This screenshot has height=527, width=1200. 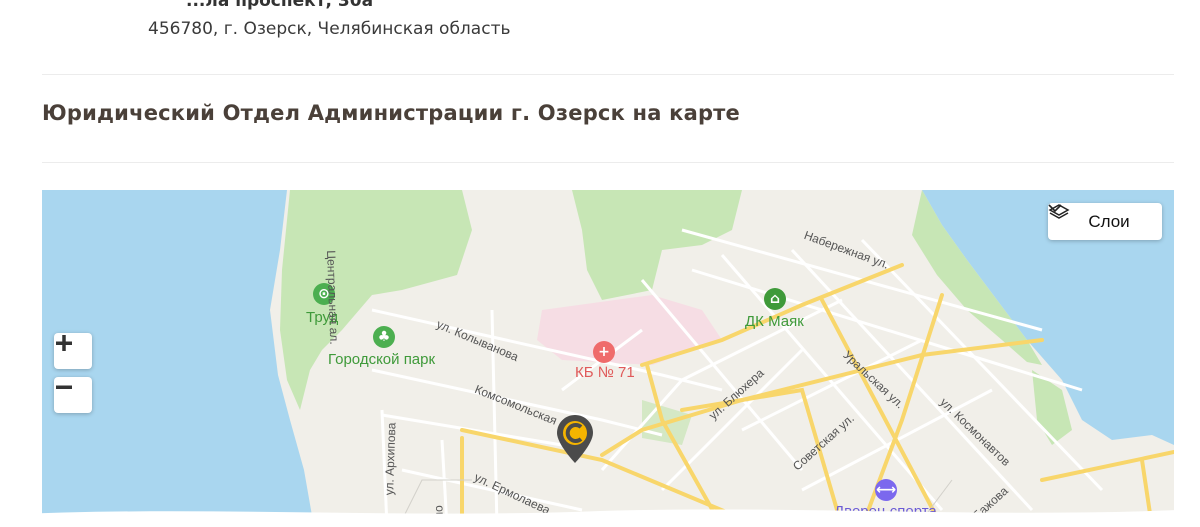 I want to click on poi-hospital-label: КБ № 71, so click(x=605, y=372).